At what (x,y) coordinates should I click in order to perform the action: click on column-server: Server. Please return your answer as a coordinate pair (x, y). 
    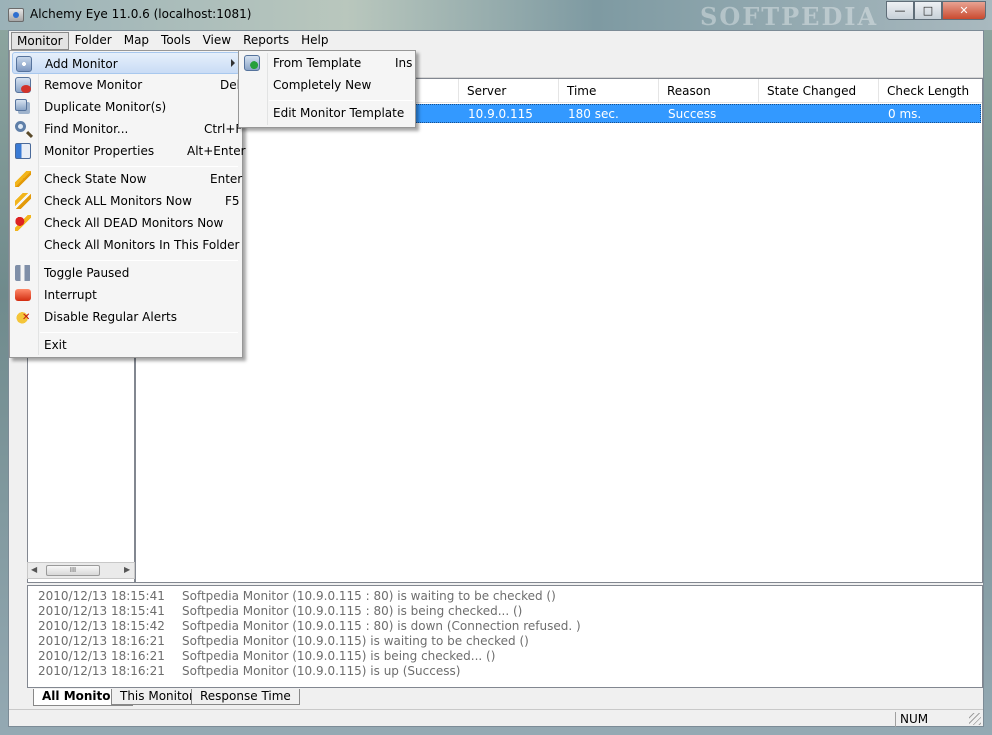
    Looking at the image, I should click on (486, 91).